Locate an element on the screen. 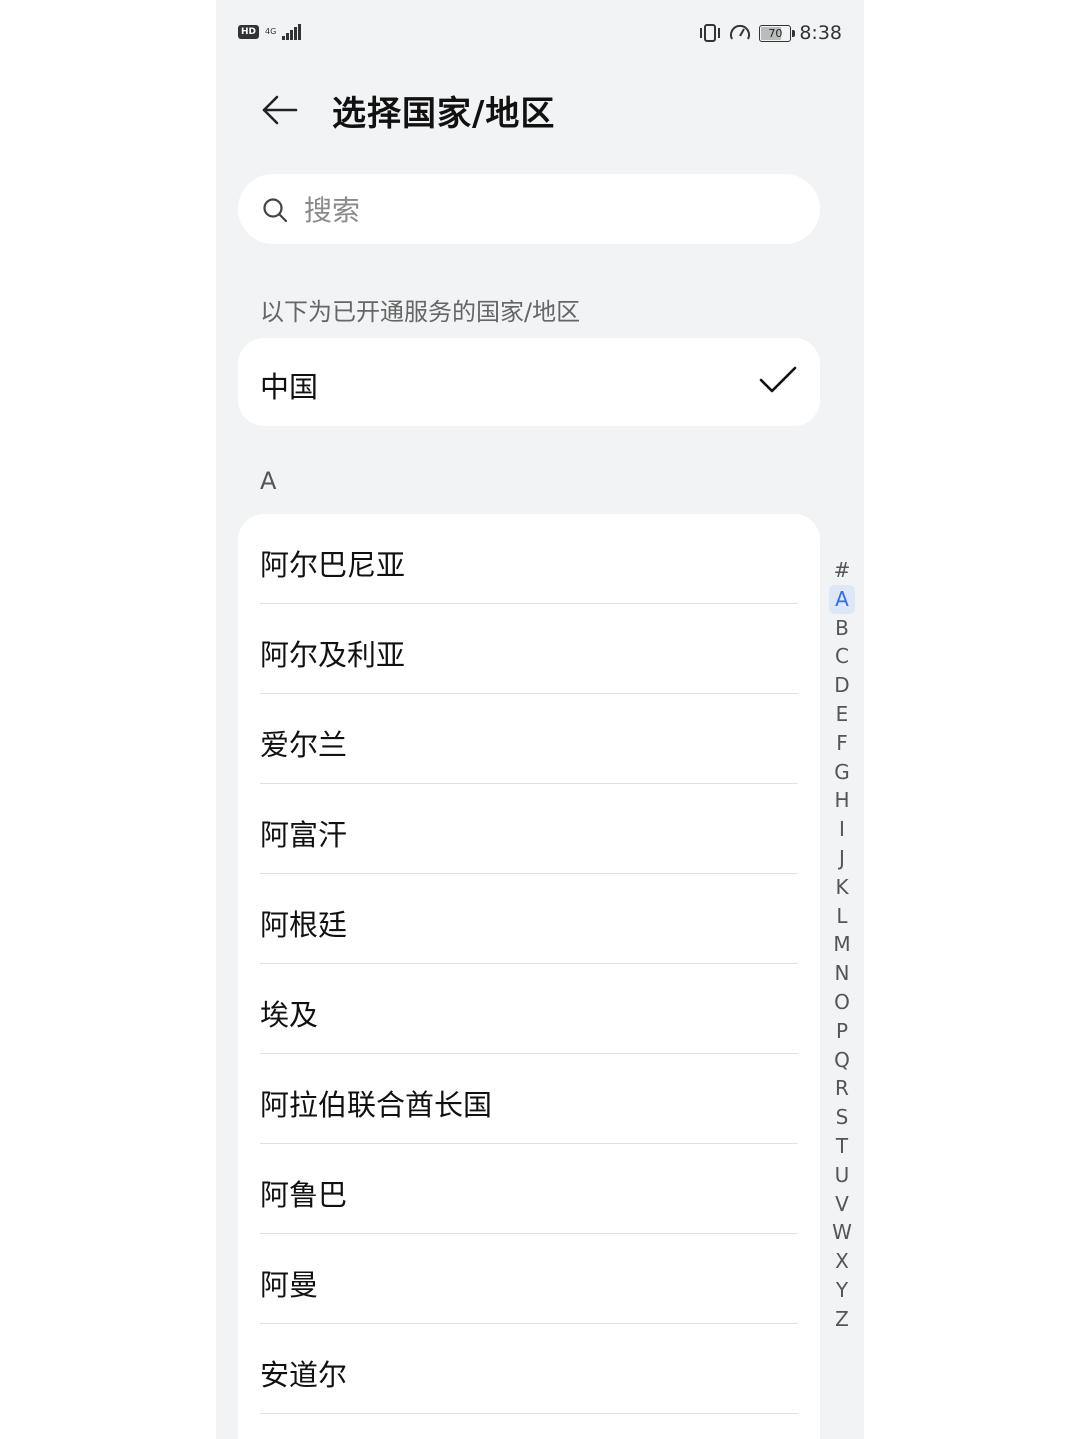  status-bar: HD 4G 70 8:38 is located at coordinates (540, 36).